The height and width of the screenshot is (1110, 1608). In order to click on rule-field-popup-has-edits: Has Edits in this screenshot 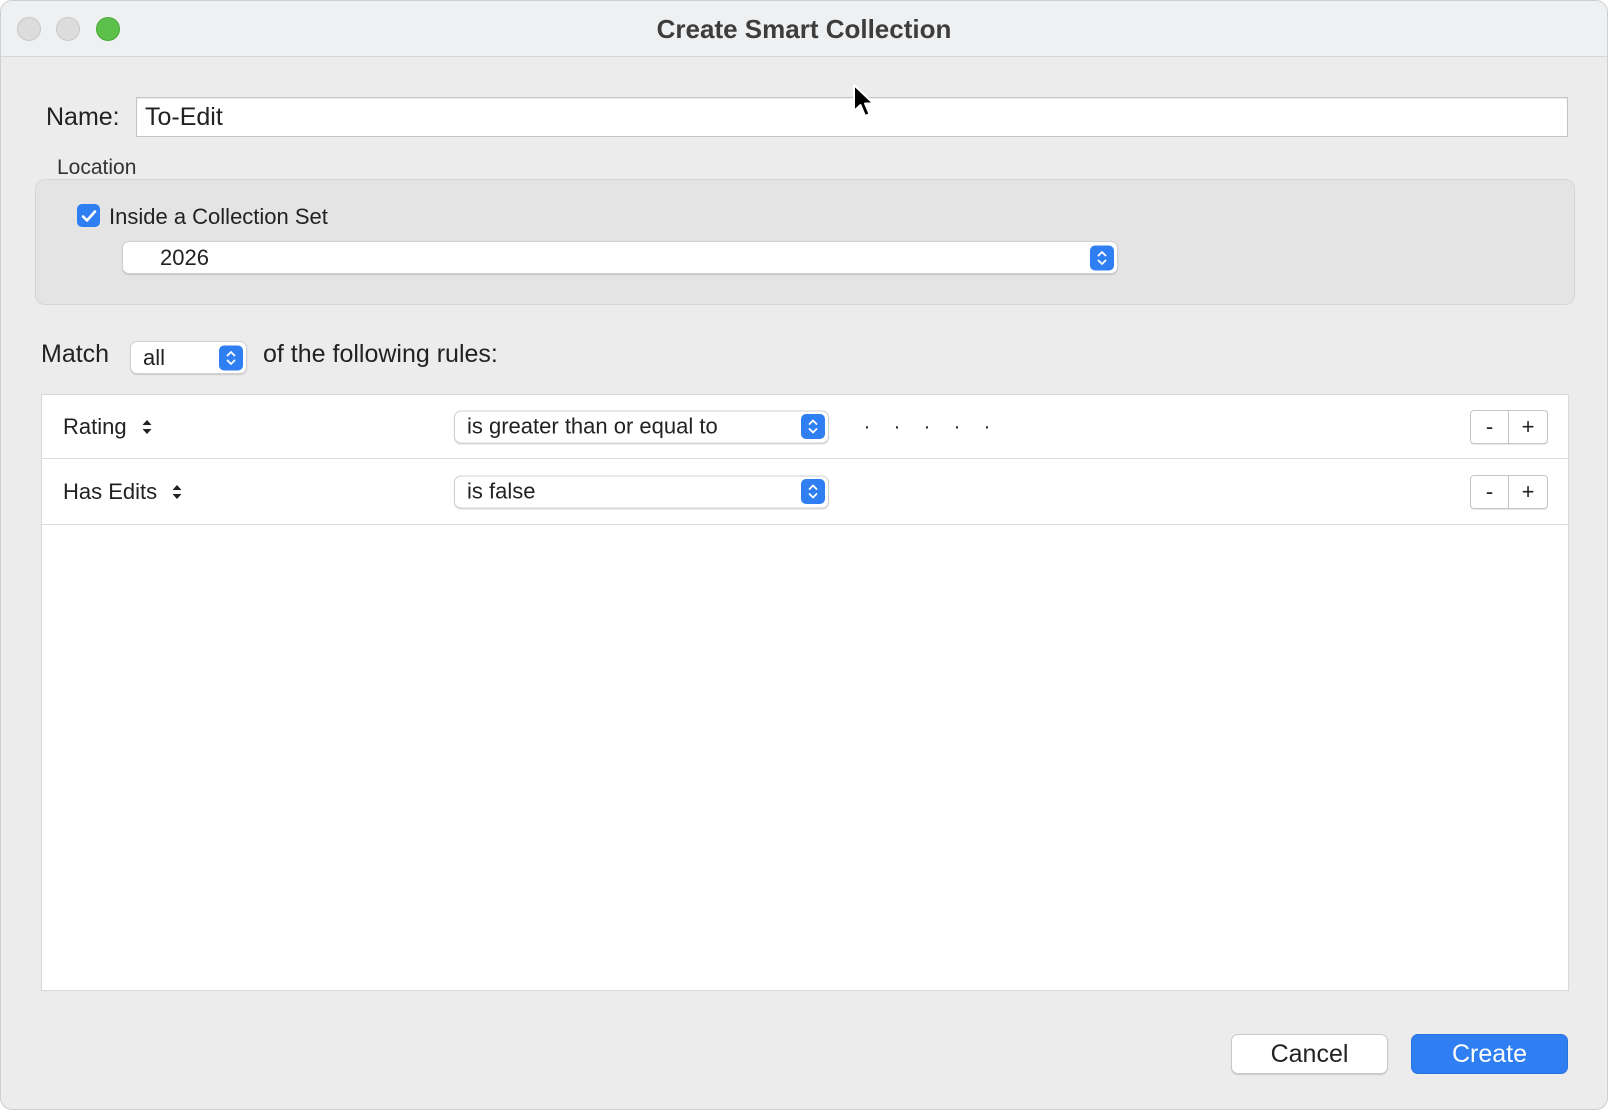, I will do `click(123, 492)`.